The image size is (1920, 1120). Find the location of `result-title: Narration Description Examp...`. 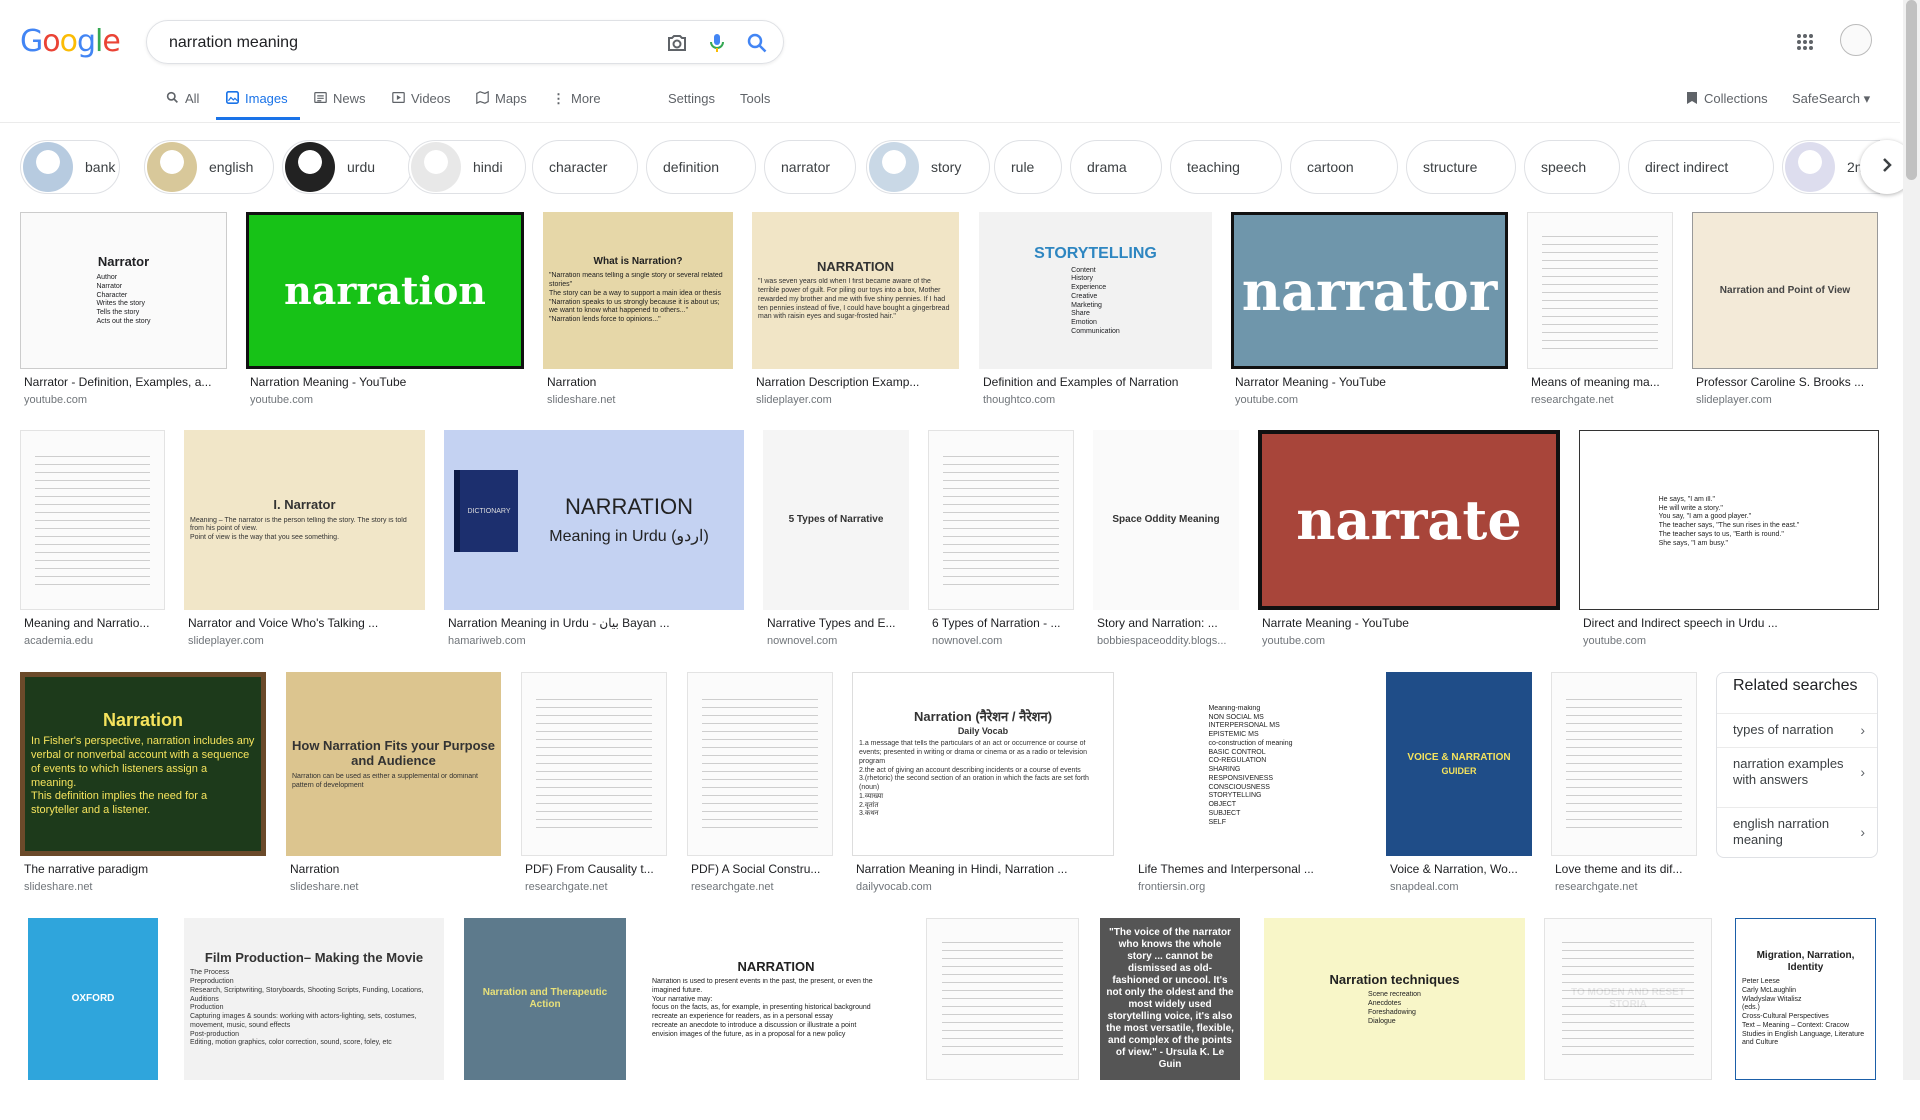

result-title: Narration Description Examp... is located at coordinates (855, 382).